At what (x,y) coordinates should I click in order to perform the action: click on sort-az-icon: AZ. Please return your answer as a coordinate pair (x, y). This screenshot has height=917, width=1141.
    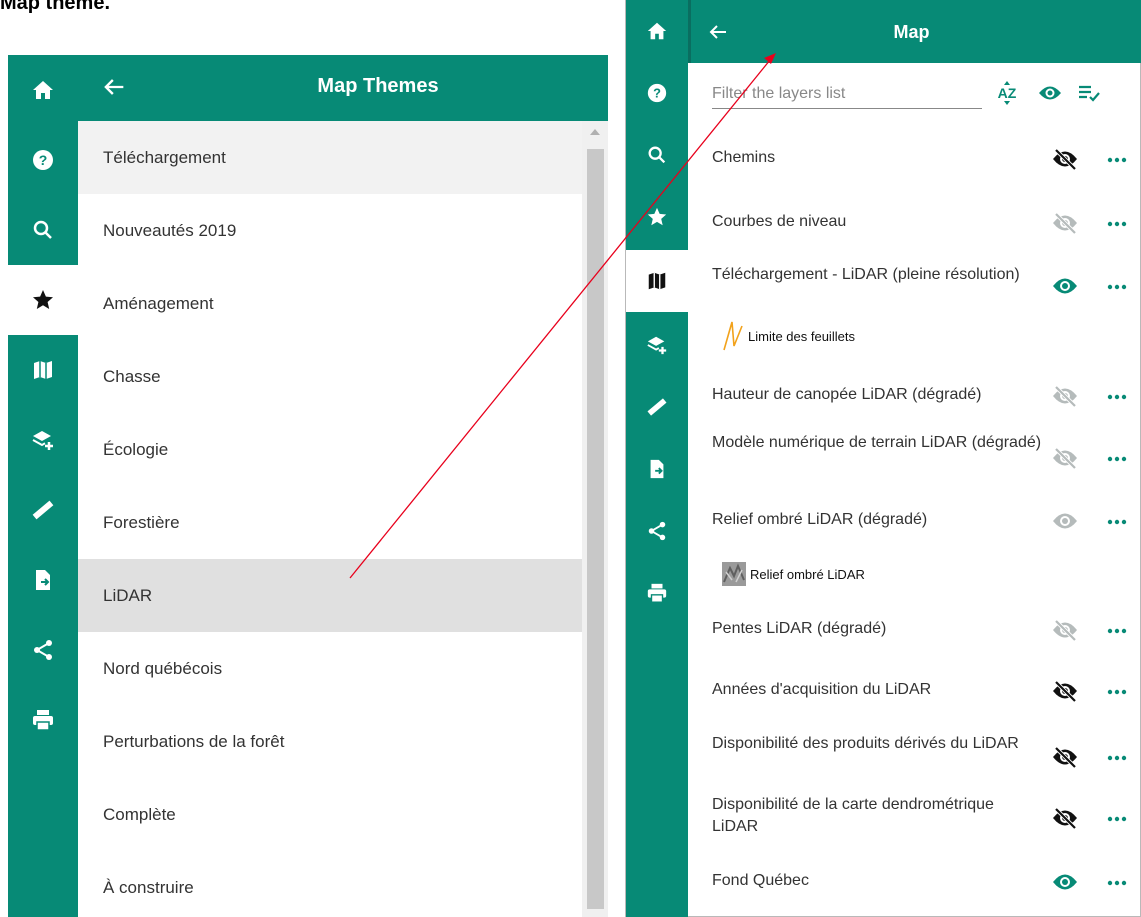
    Looking at the image, I should click on (1007, 93).